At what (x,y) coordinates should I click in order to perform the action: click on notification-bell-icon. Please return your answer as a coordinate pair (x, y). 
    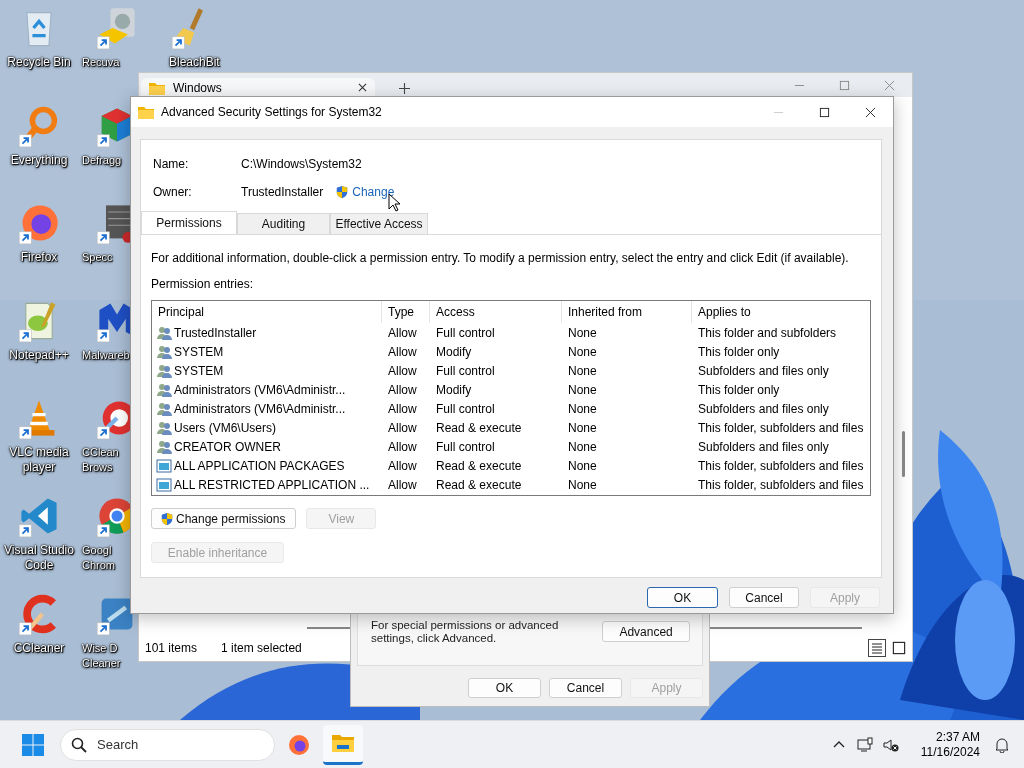
    Looking at the image, I should click on (1002, 744).